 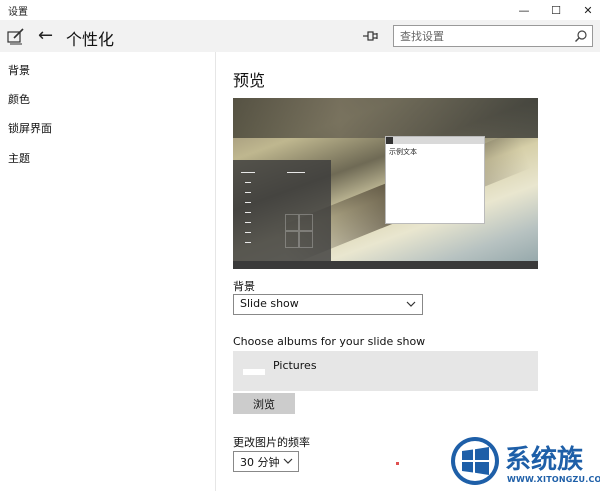 What do you see at coordinates (403, 152) in the screenshot?
I see `sample-text: 示例文本` at bounding box center [403, 152].